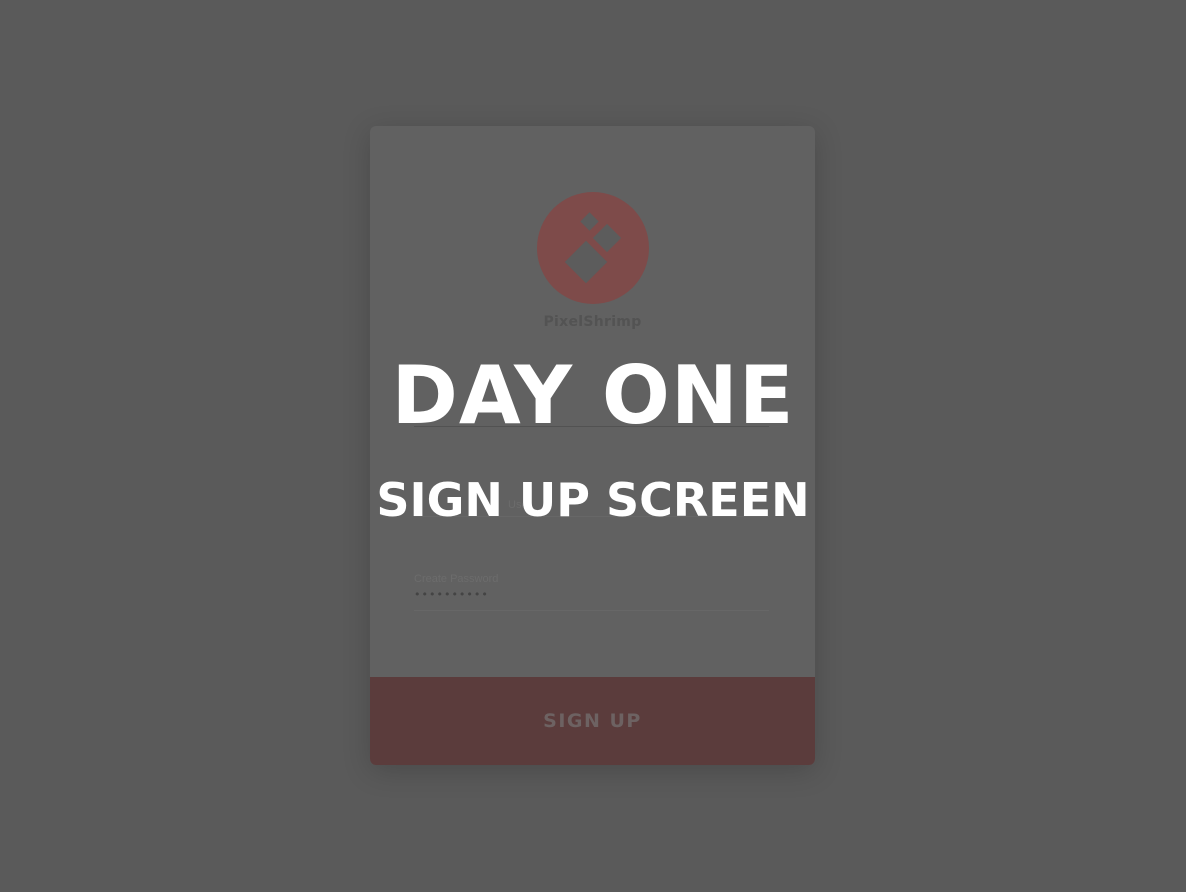 The image size is (1186, 892). What do you see at coordinates (591, 595) in the screenshot?
I see `password-field-value: ••••••••••` at bounding box center [591, 595].